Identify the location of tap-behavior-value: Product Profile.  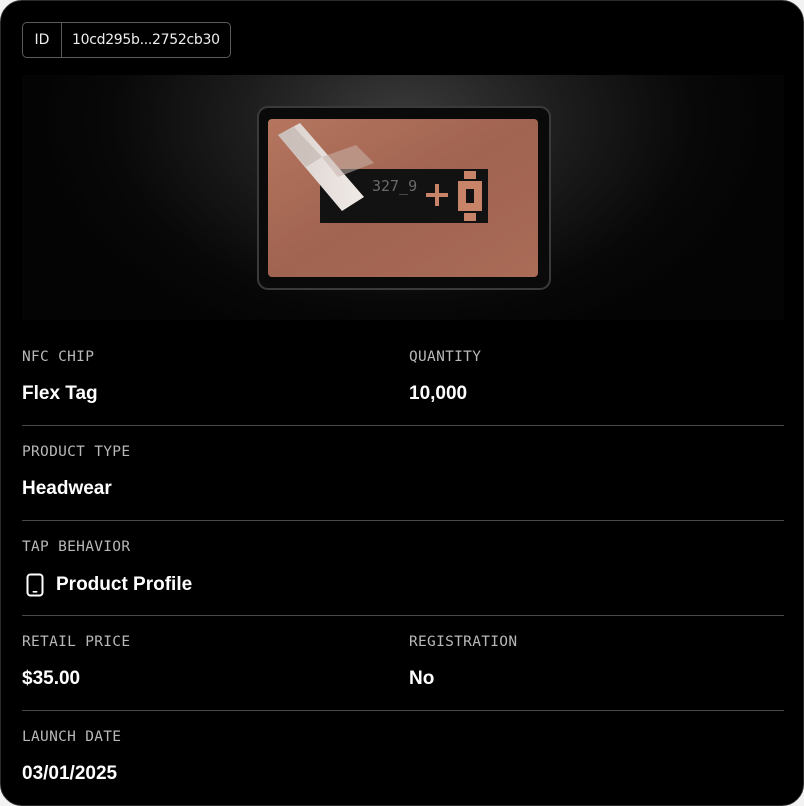
(124, 584).